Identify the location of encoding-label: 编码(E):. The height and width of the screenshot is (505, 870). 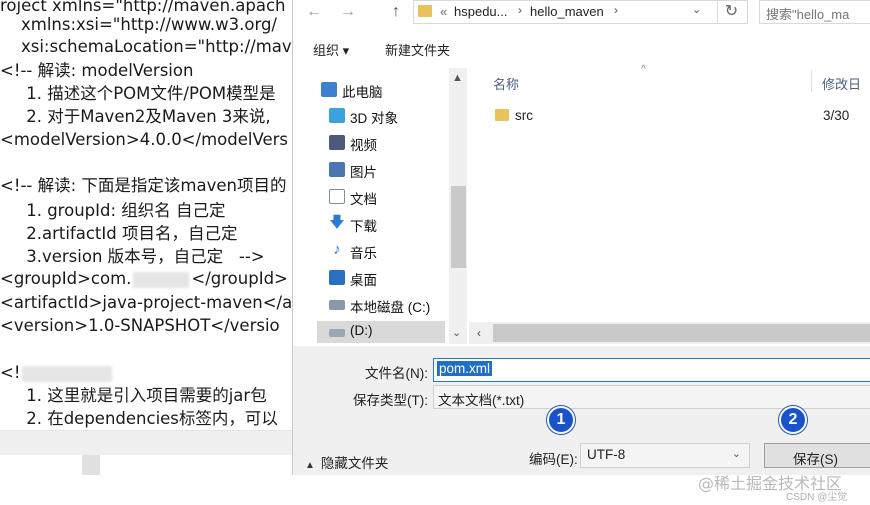
(553, 459).